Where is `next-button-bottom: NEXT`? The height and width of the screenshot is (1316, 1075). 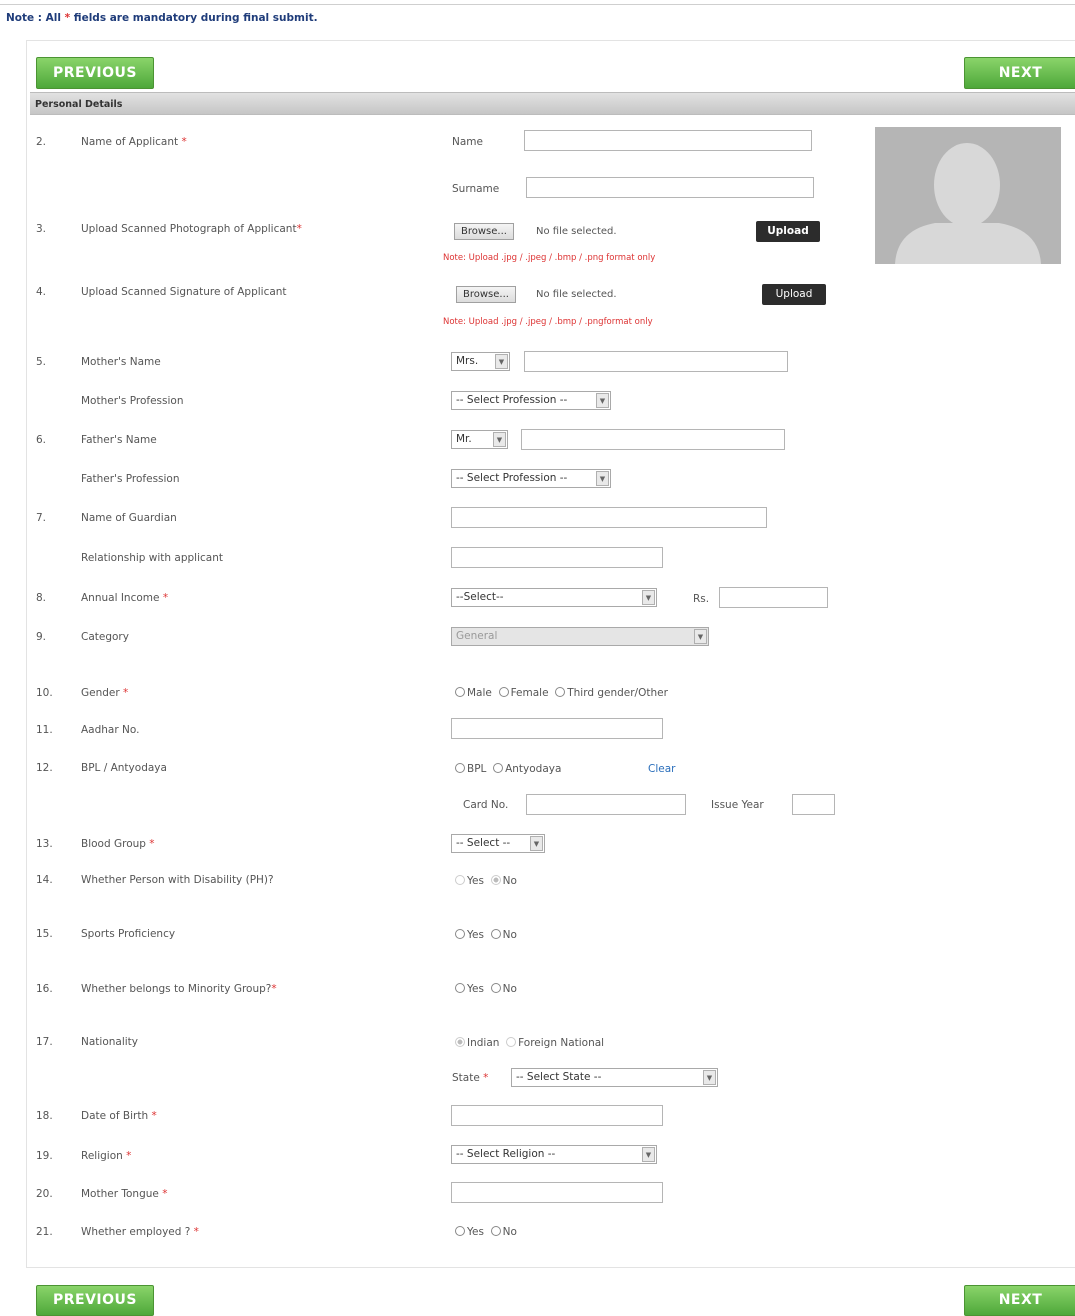
next-button-bottom: NEXT is located at coordinates (1019, 1300).